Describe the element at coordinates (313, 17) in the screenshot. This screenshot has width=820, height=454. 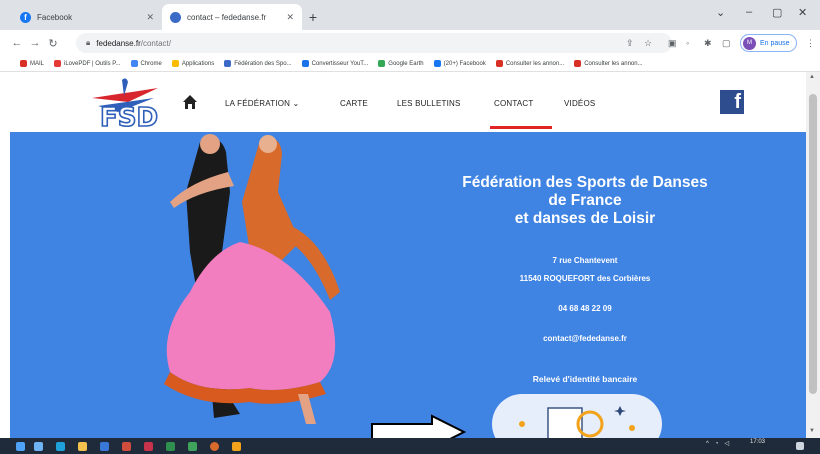
I see `new-tab-button: +` at that location.